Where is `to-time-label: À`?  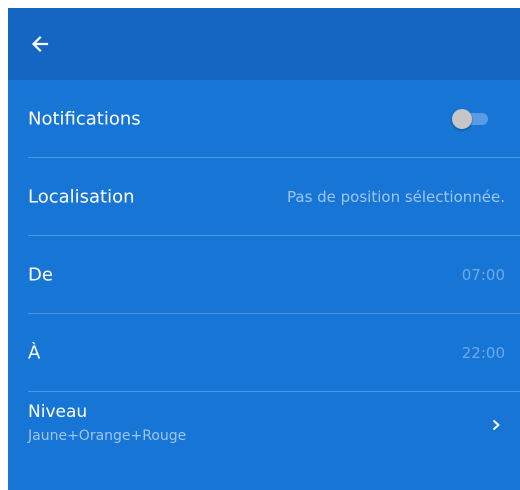 to-time-label: À is located at coordinates (34, 352).